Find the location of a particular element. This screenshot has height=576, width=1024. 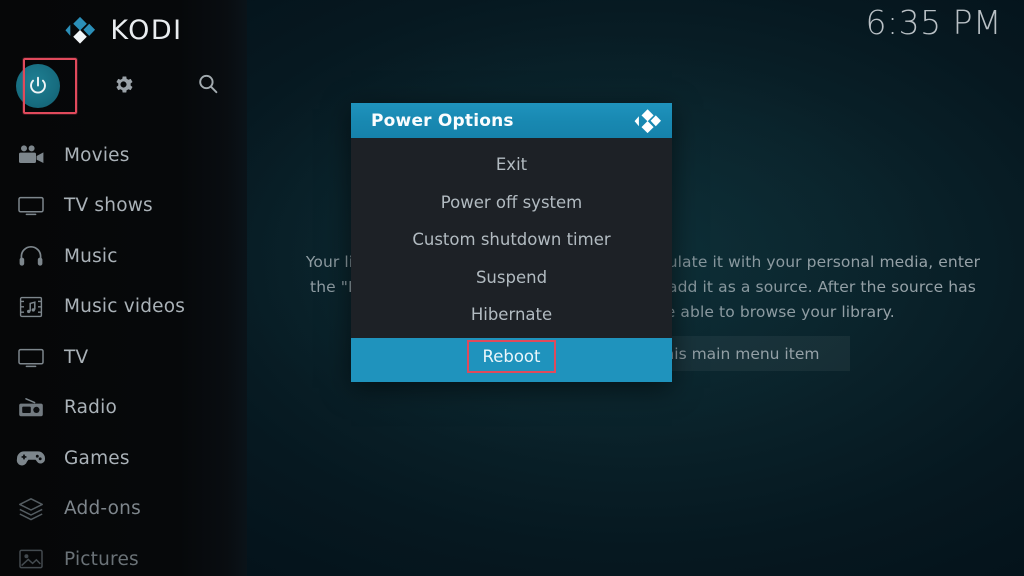

sidebar-item-add-ons: Add-ons is located at coordinates (123, 509).